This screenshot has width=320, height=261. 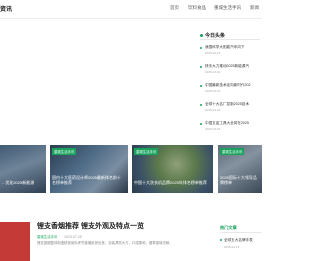 I want to click on headline-title: 我国科学大阳能汽车向下, so click(x=225, y=47).